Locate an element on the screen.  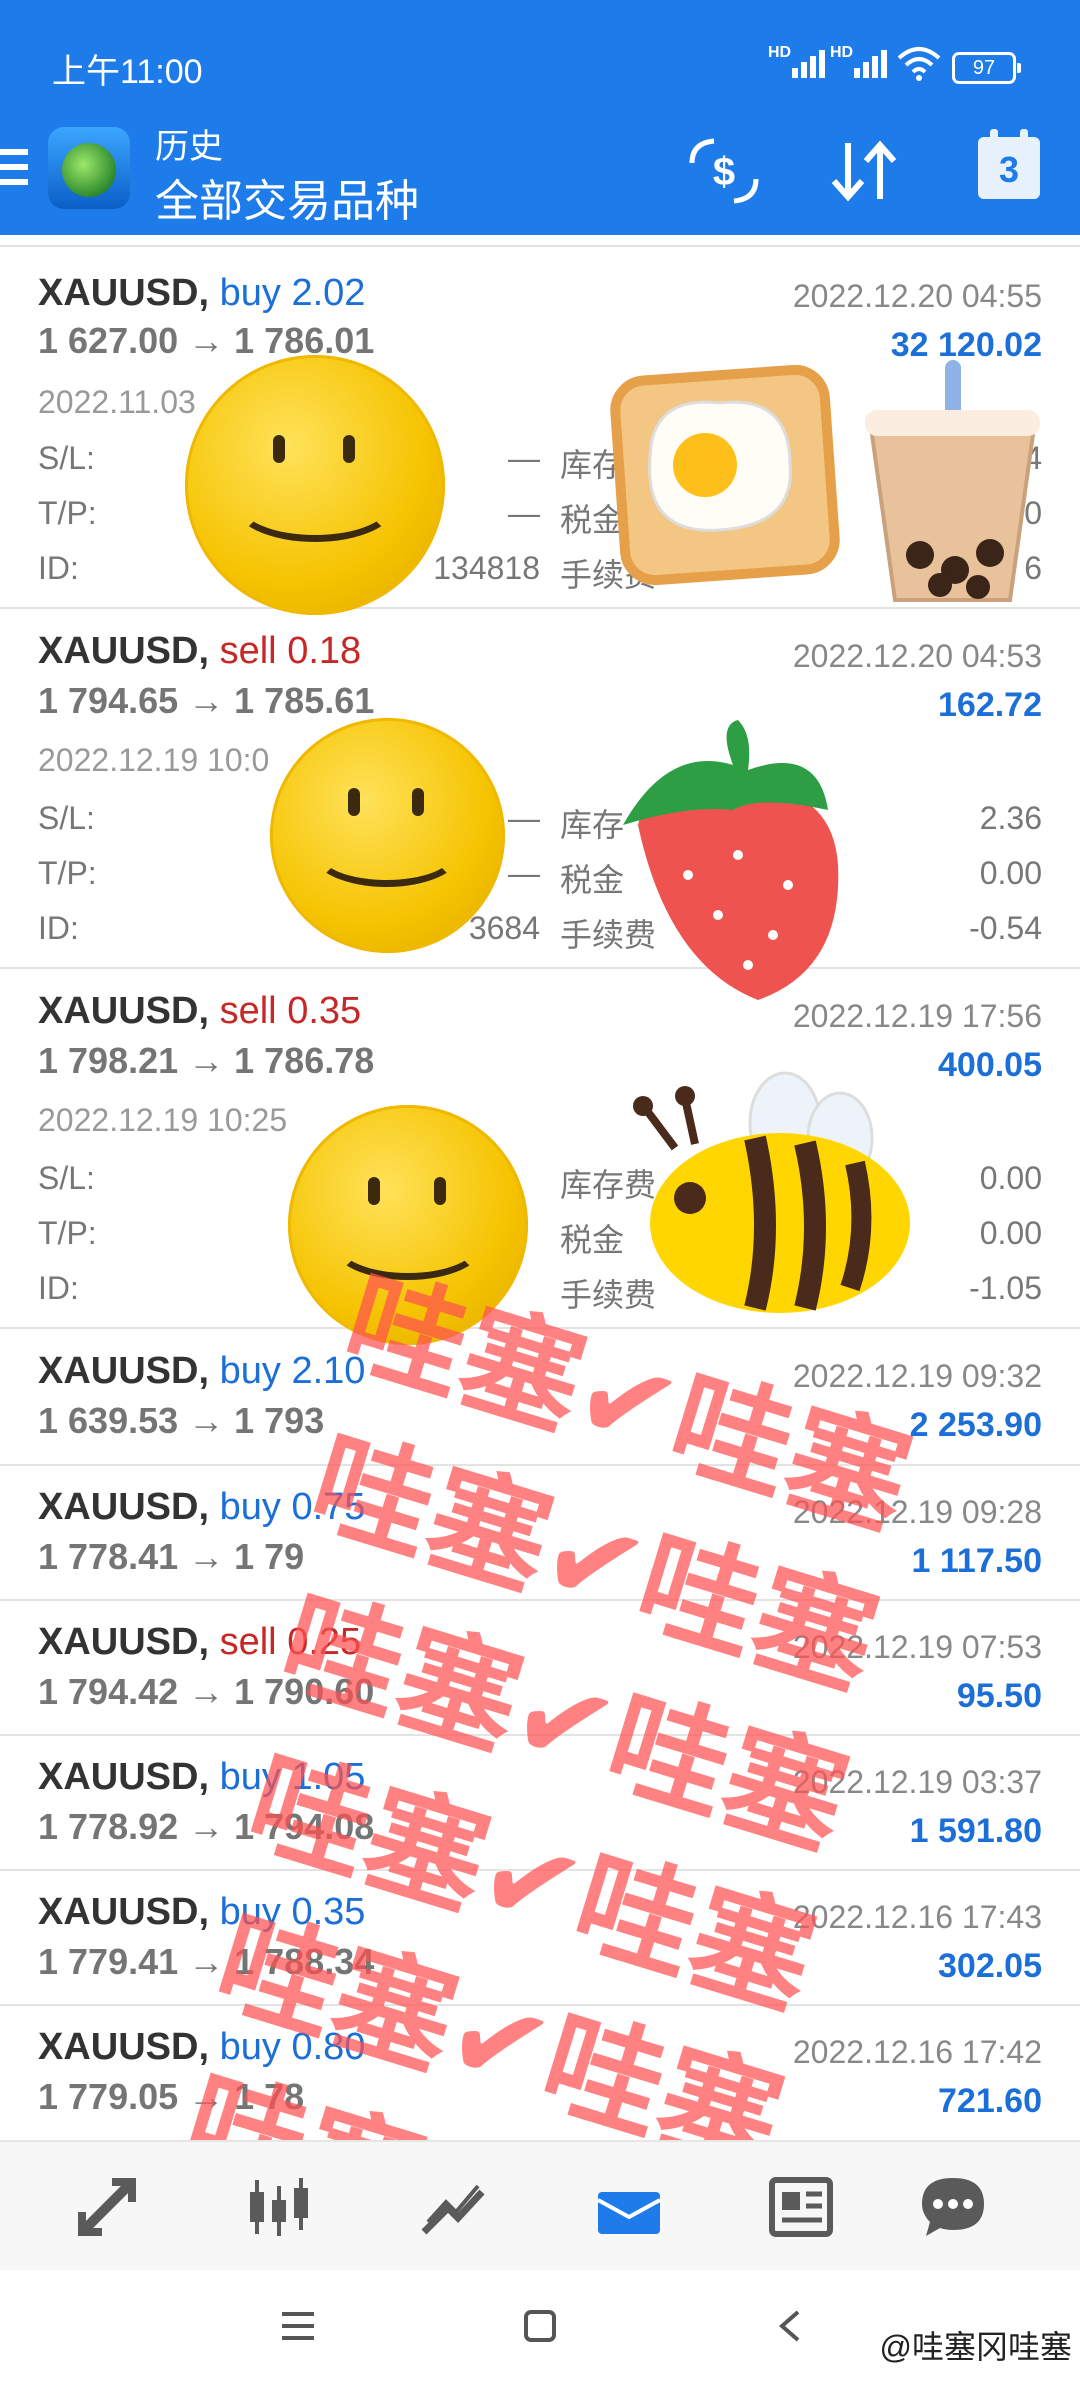
trade-profit: 1 117.50 is located at coordinates (976, 1561).